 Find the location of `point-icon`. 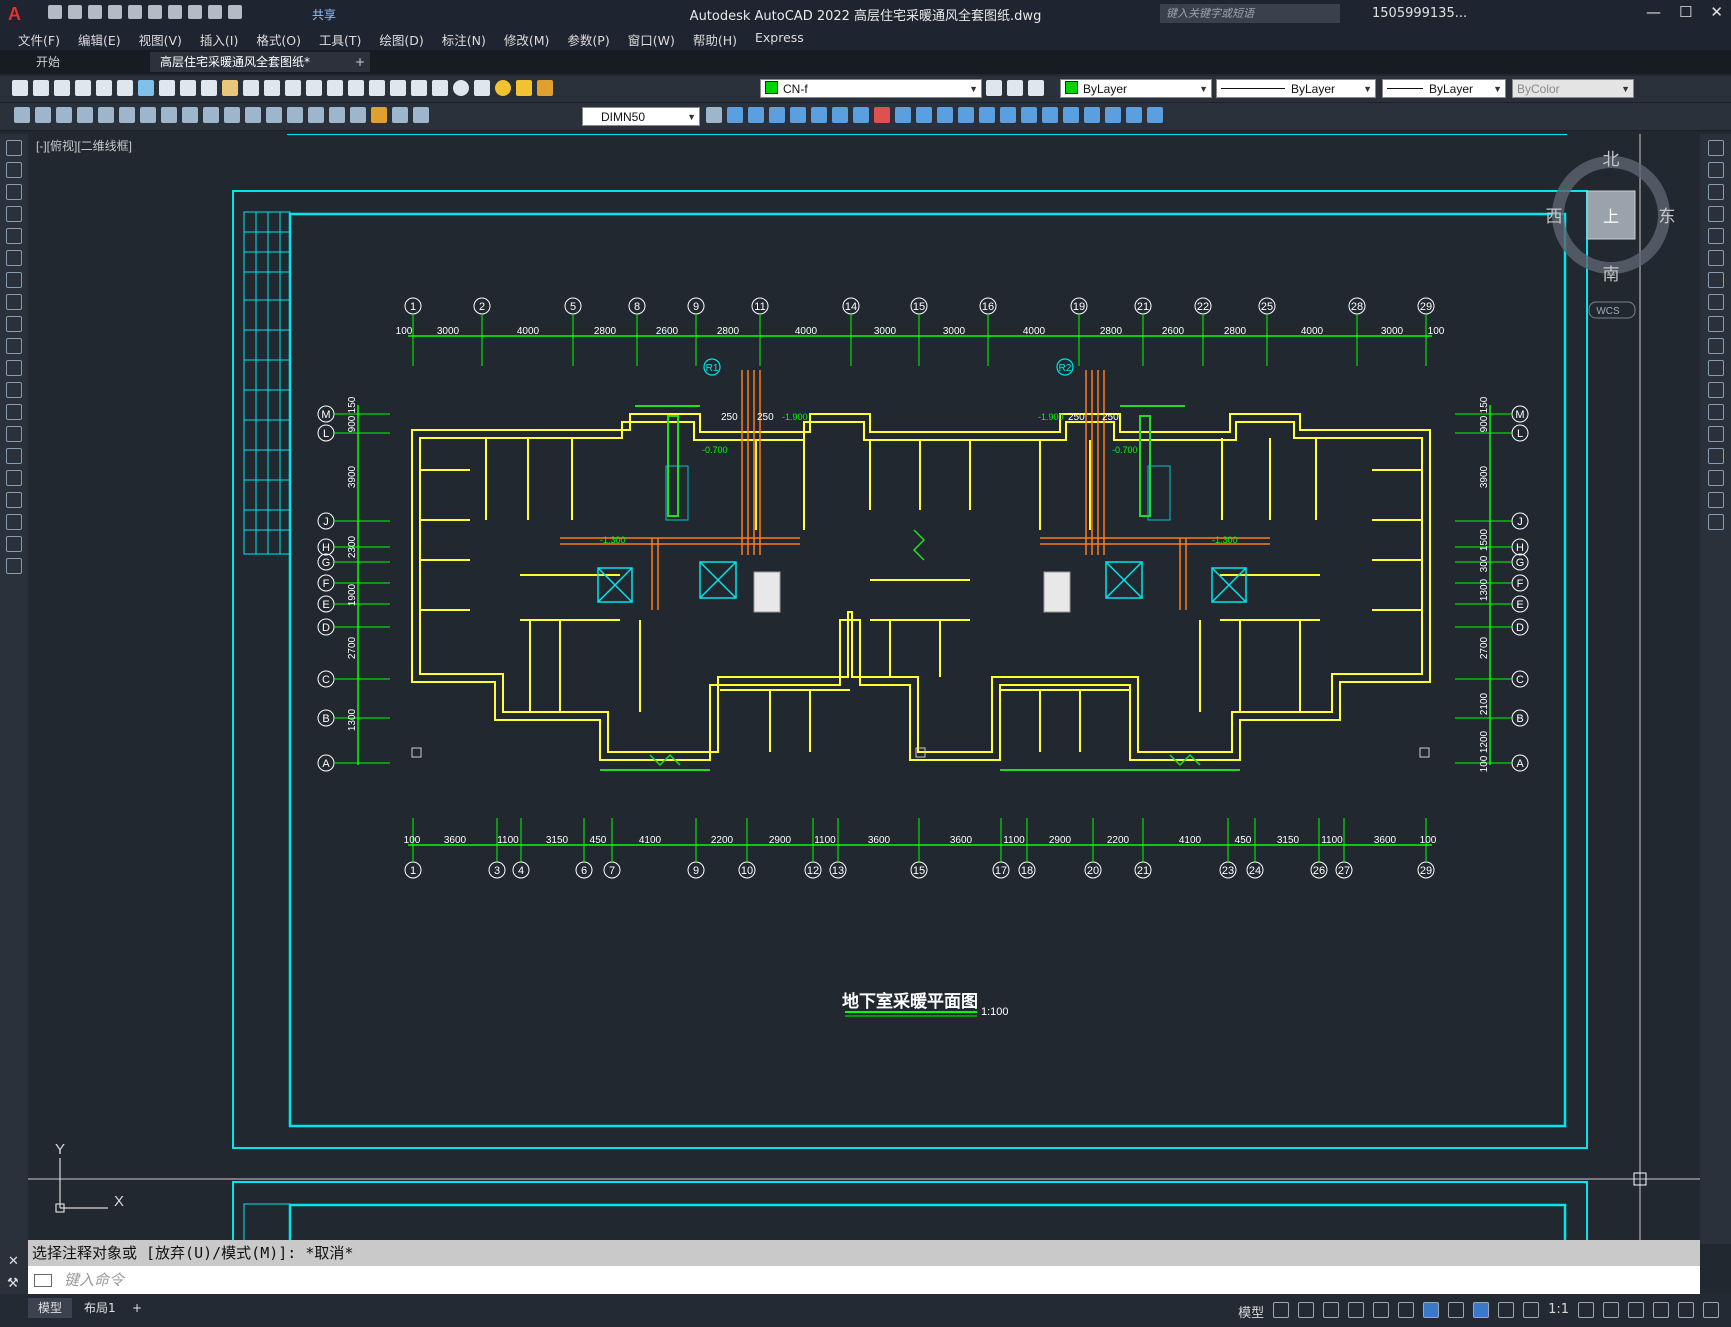

point-icon is located at coordinates (14, 434).